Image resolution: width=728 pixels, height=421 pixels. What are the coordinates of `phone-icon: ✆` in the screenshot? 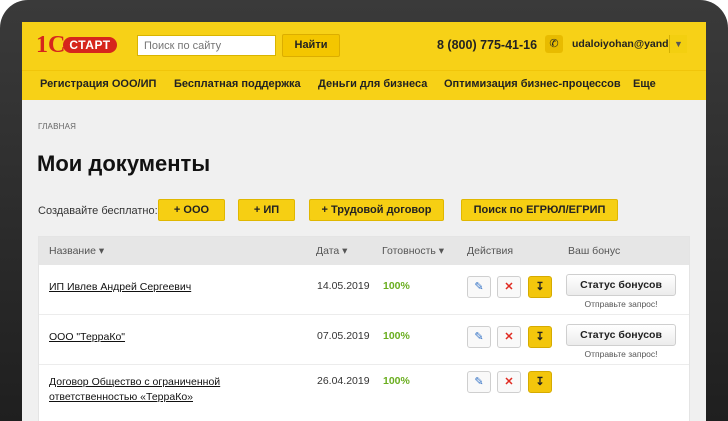 It's located at (554, 44).